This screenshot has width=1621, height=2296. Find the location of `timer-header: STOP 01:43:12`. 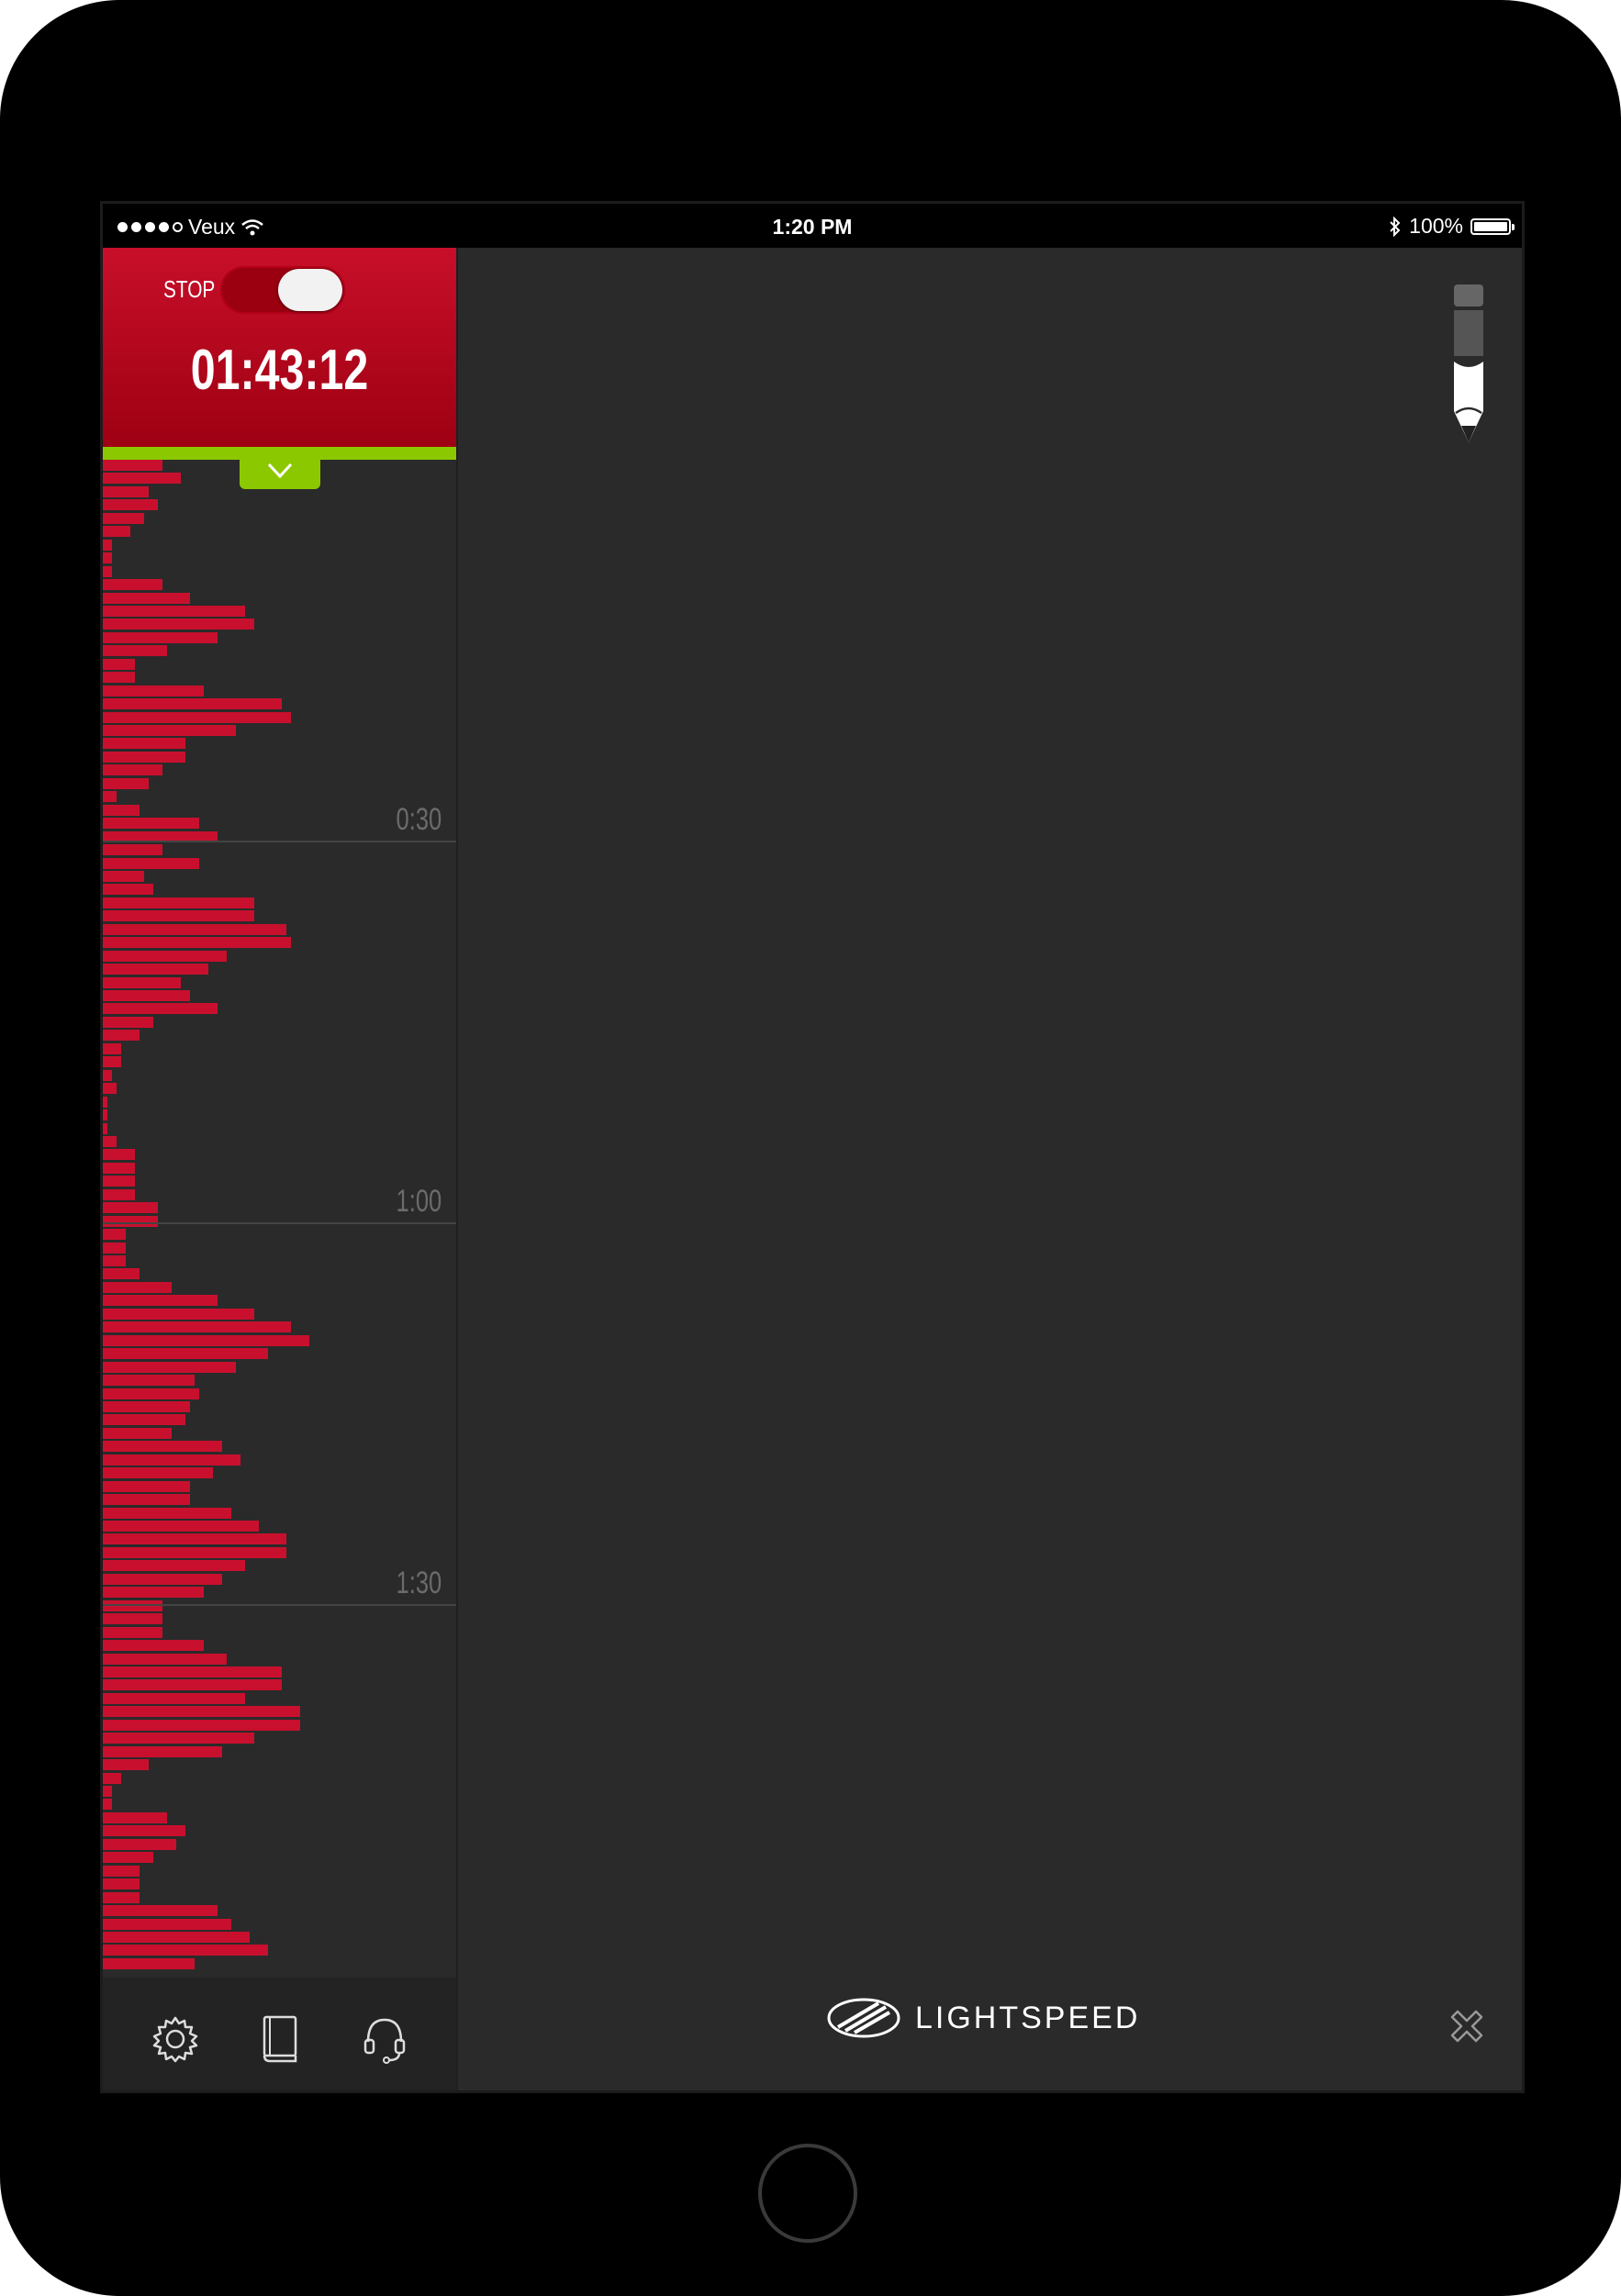

timer-header: STOP 01:43:12 is located at coordinates (280, 347).